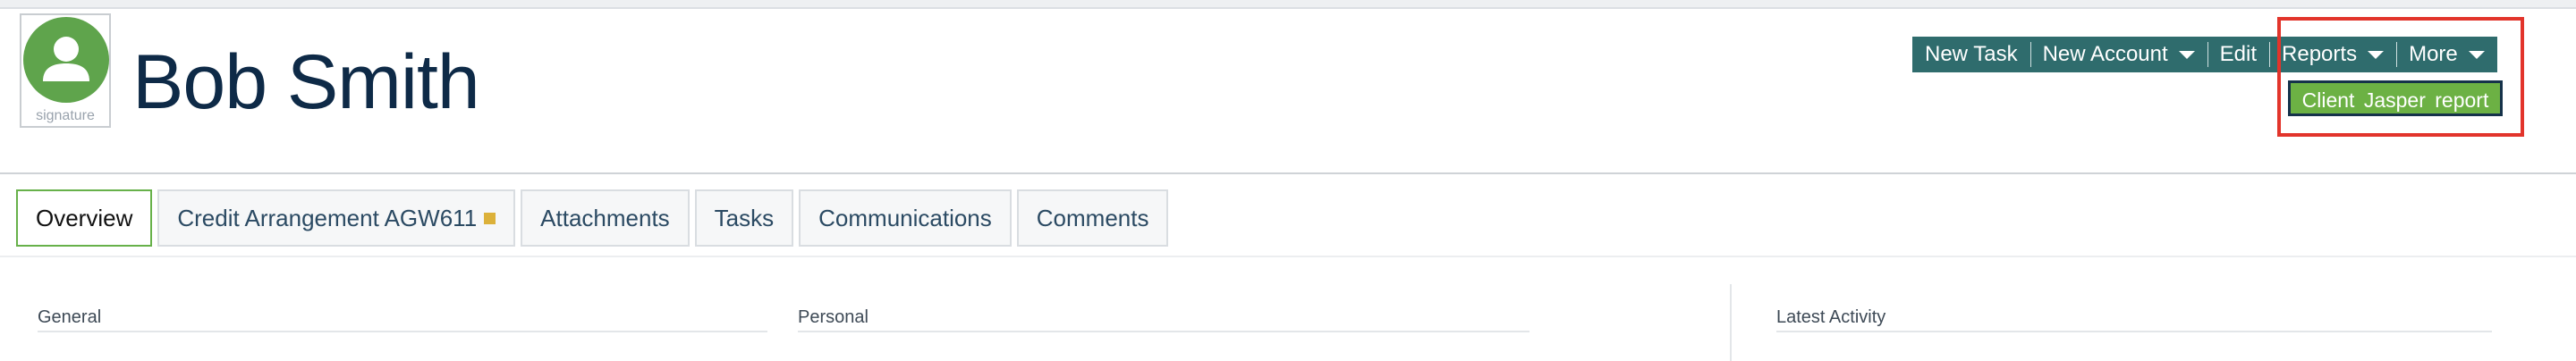  Describe the element at coordinates (490, 218) in the screenshot. I see `flag-icon` at that location.